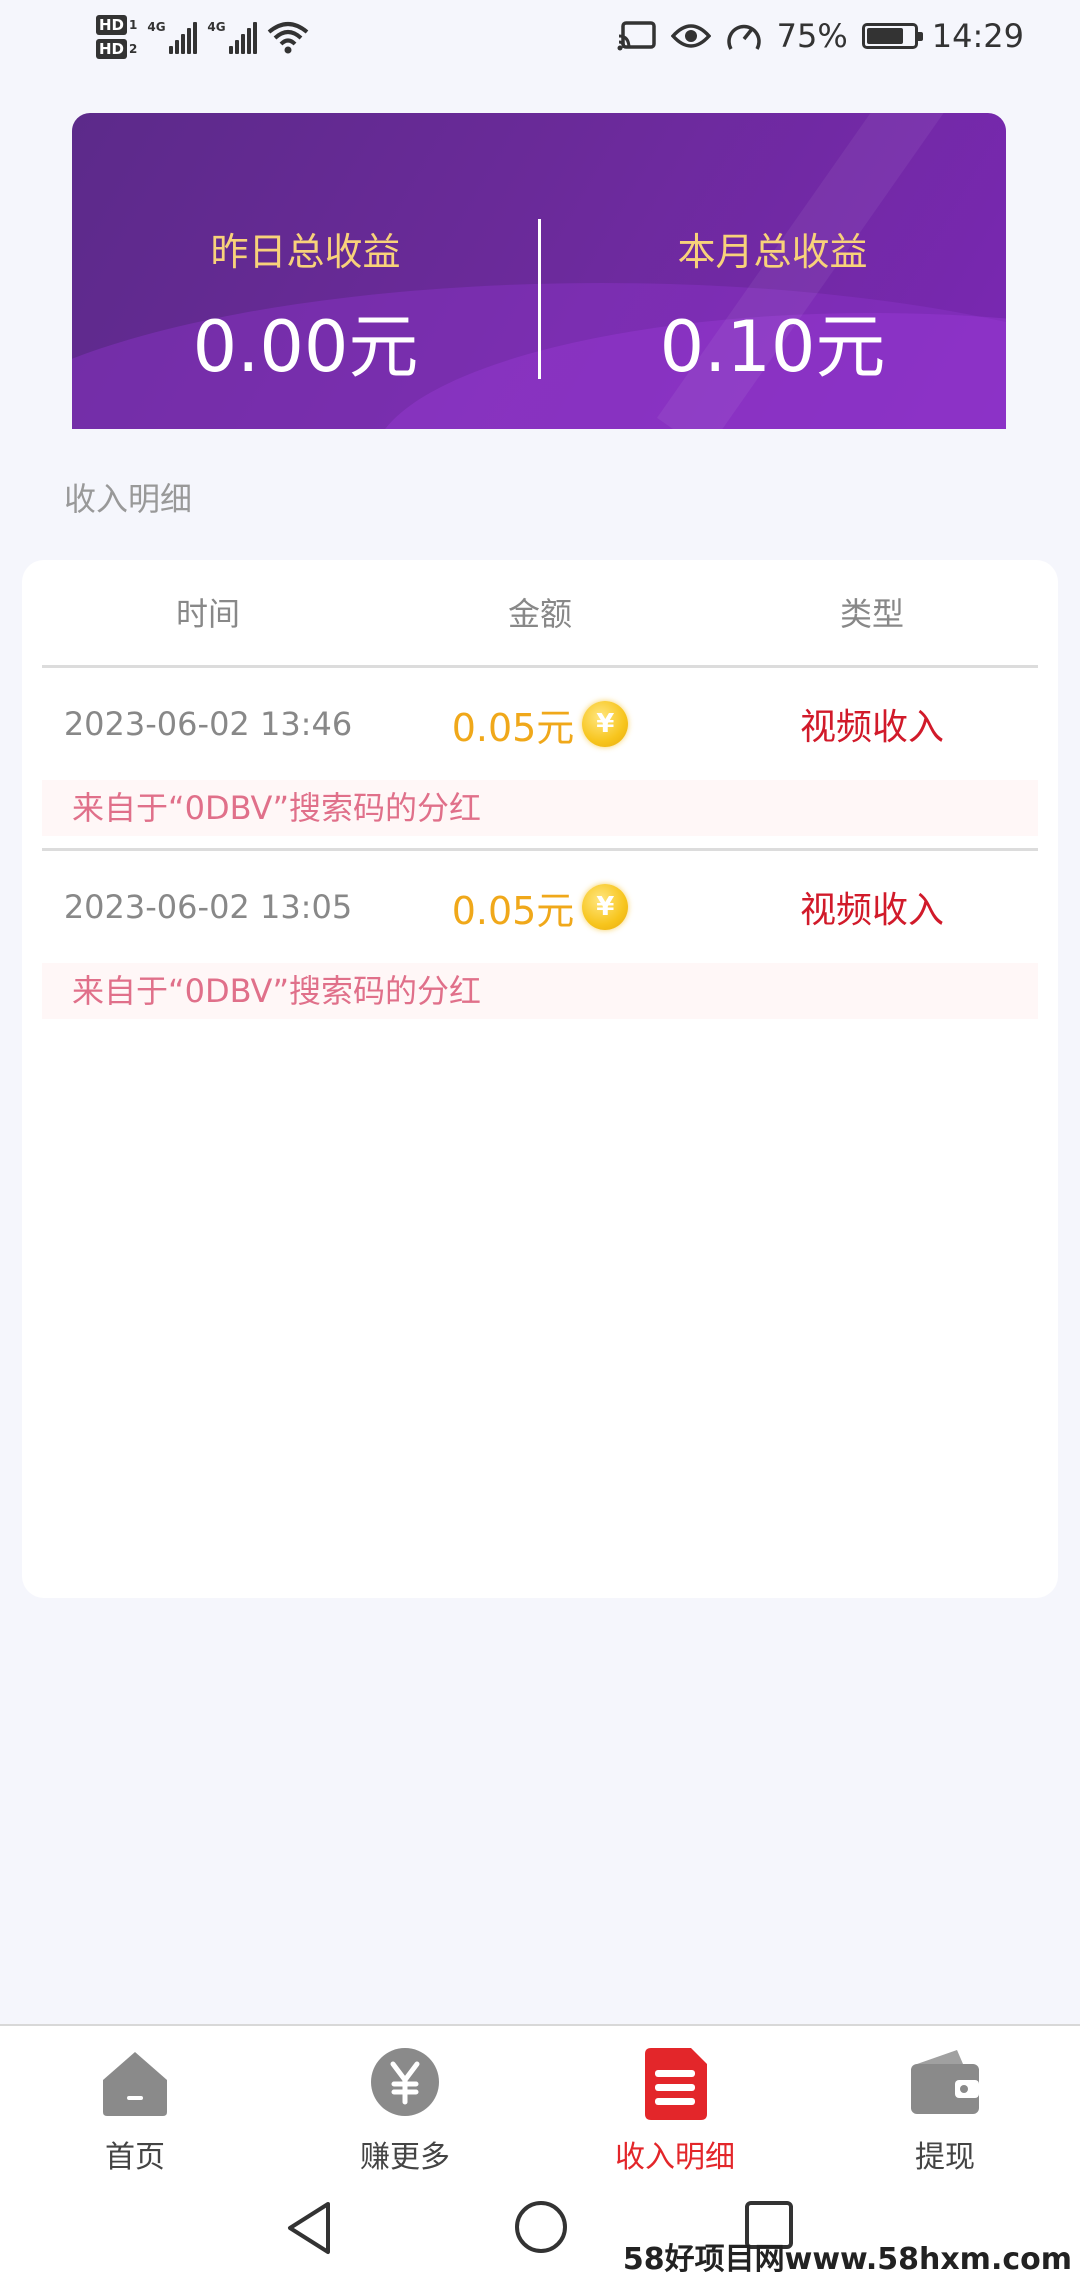  I want to click on sim1-signal-icon: 4G, so click(172, 37).